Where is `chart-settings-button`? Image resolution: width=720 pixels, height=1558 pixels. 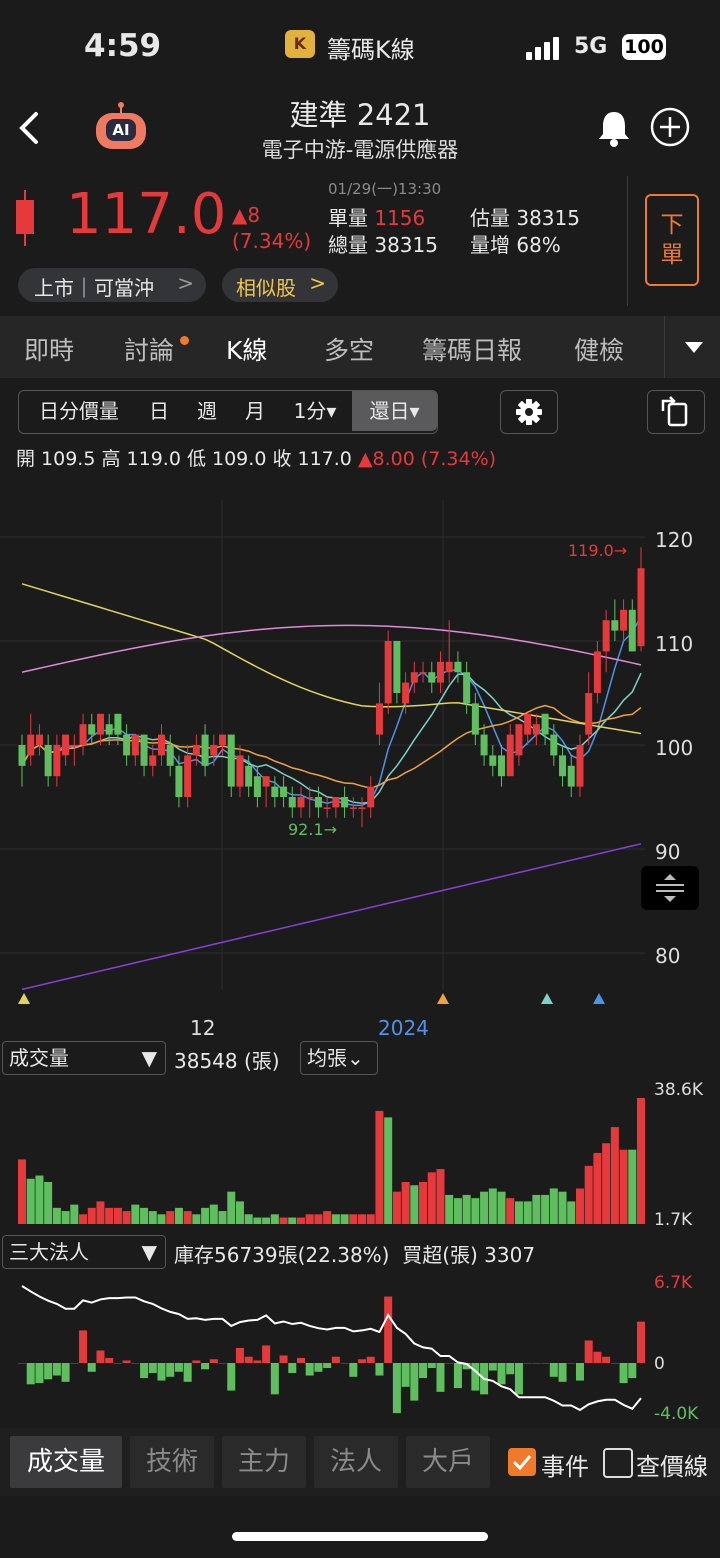 chart-settings-button is located at coordinates (529, 412).